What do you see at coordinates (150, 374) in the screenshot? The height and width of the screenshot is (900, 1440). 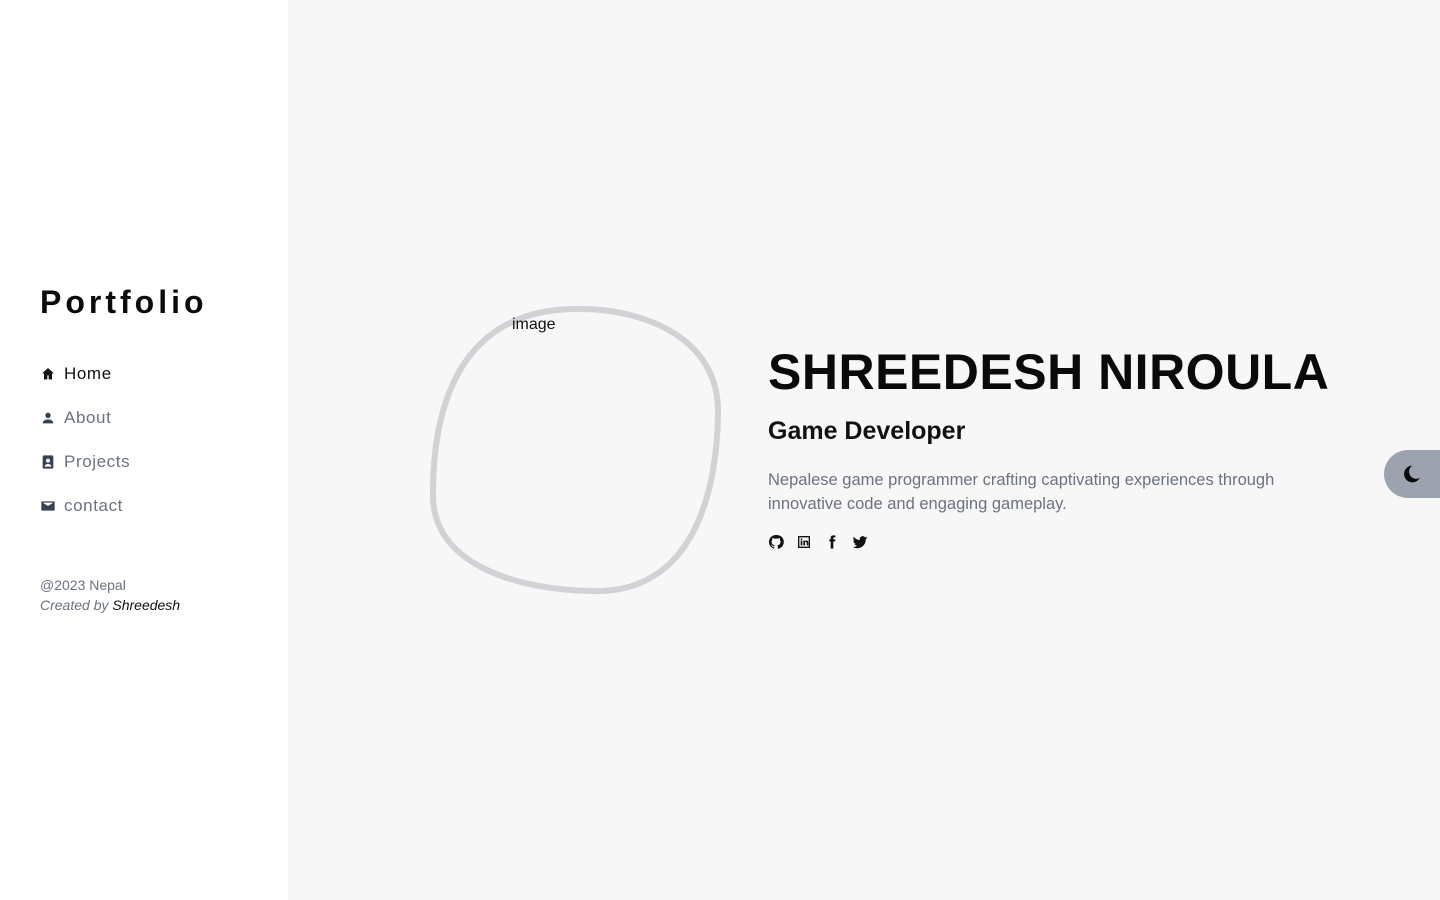 I see `sidebar-item-home: Home` at bounding box center [150, 374].